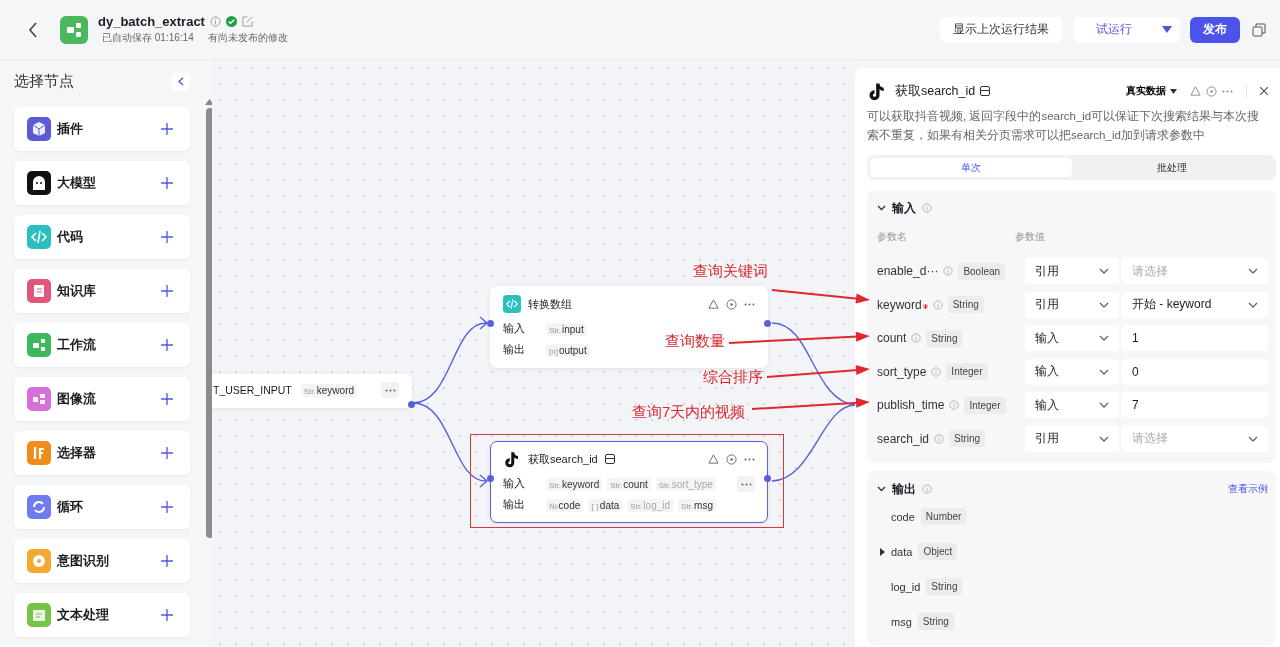 This screenshot has height=647, width=1280. I want to click on type-tag: Boolean, so click(982, 271).